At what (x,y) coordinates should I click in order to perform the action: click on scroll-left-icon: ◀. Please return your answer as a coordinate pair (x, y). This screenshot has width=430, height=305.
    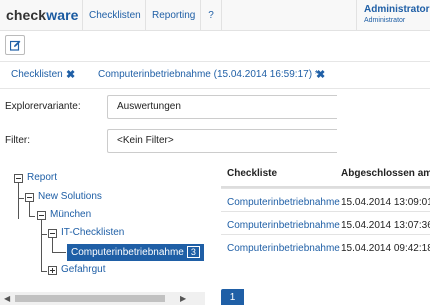
    Looking at the image, I should click on (7, 298).